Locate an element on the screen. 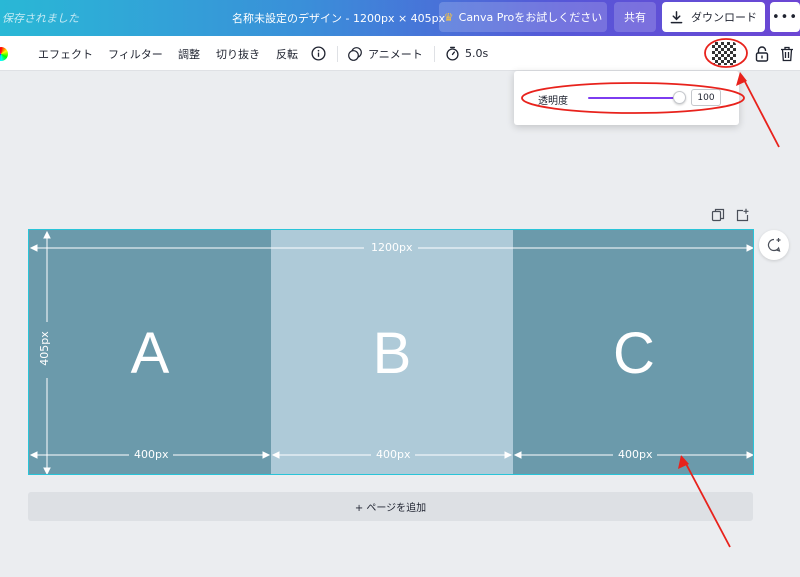  lock-button is located at coordinates (762, 53).